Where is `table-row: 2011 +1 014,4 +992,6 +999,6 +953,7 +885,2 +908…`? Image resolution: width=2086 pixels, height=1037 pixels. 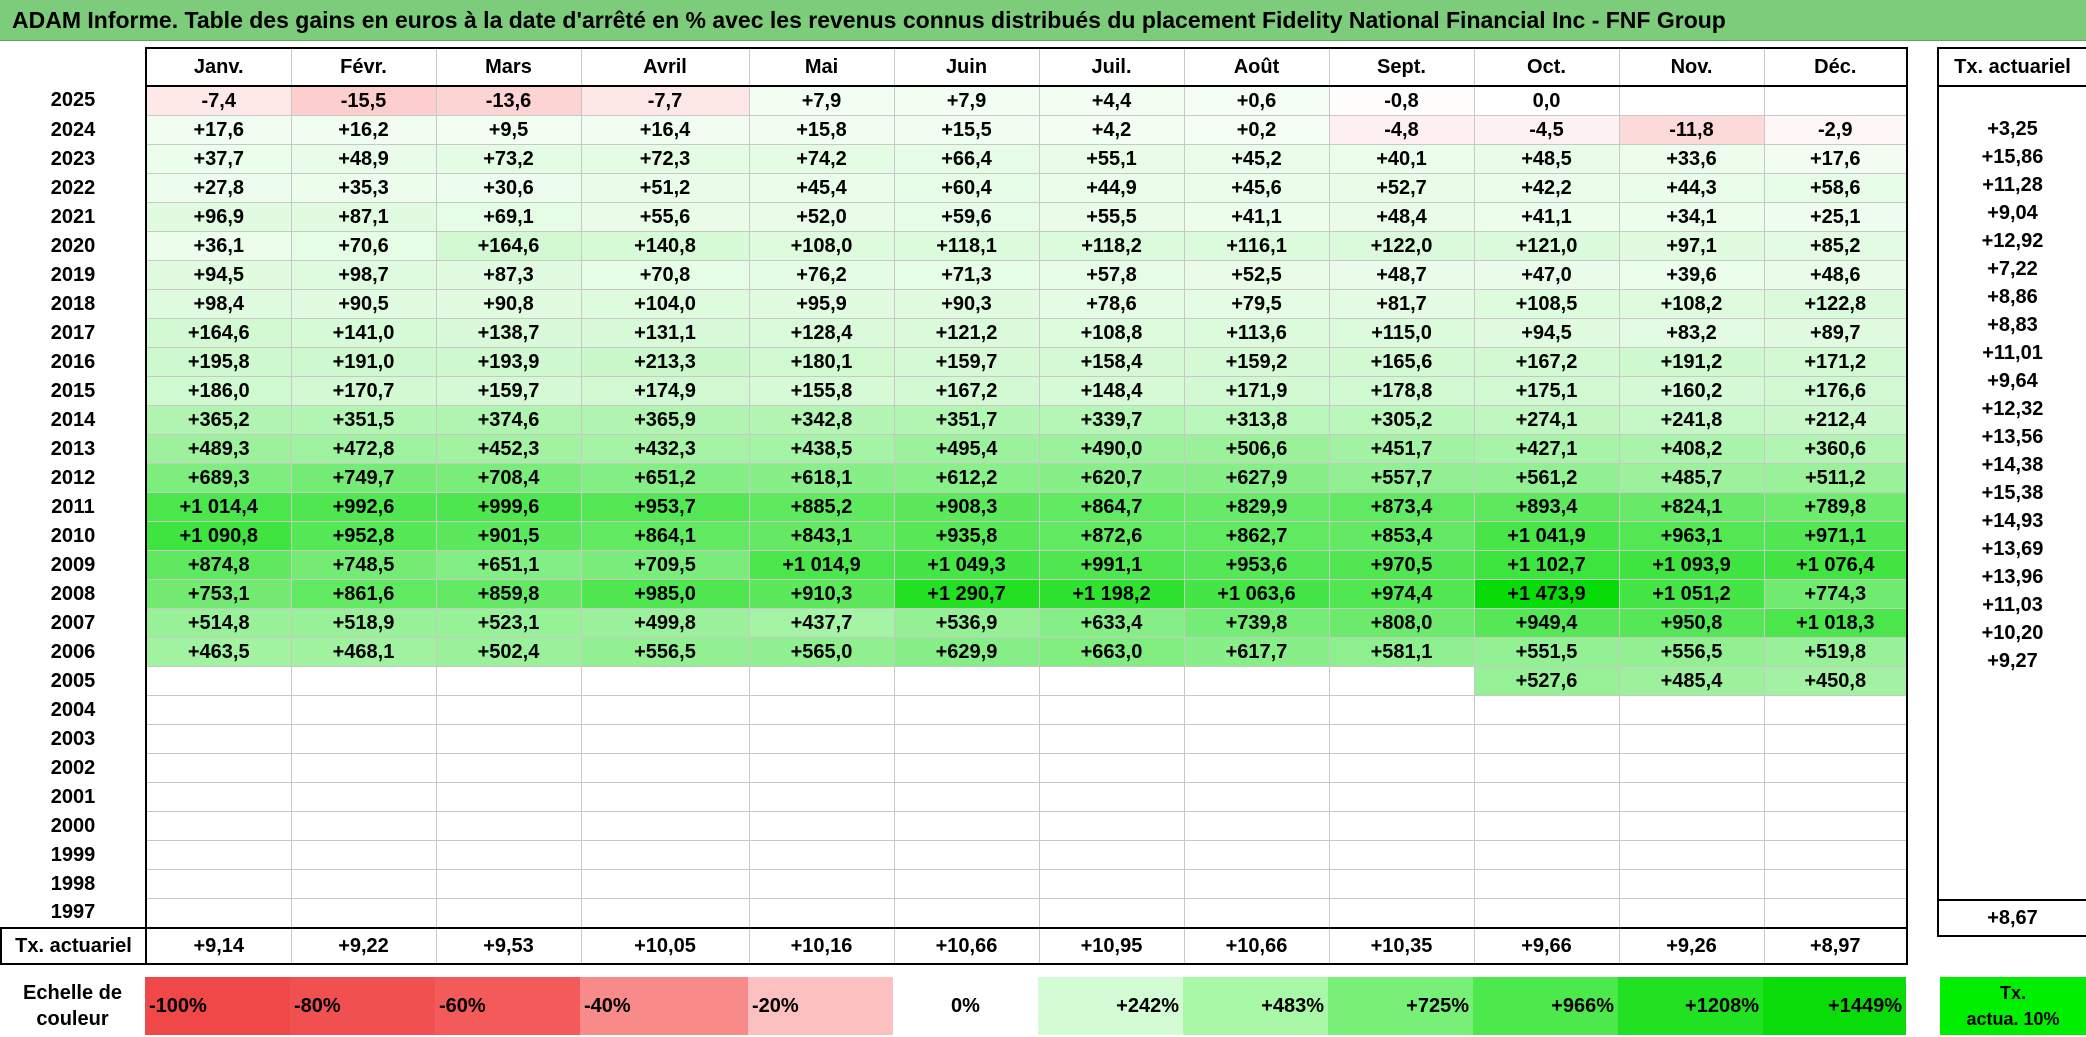 table-row: 2011 +1 014,4 +992,6 +999,6 +953,7 +885,2 +908… is located at coordinates (954, 507).